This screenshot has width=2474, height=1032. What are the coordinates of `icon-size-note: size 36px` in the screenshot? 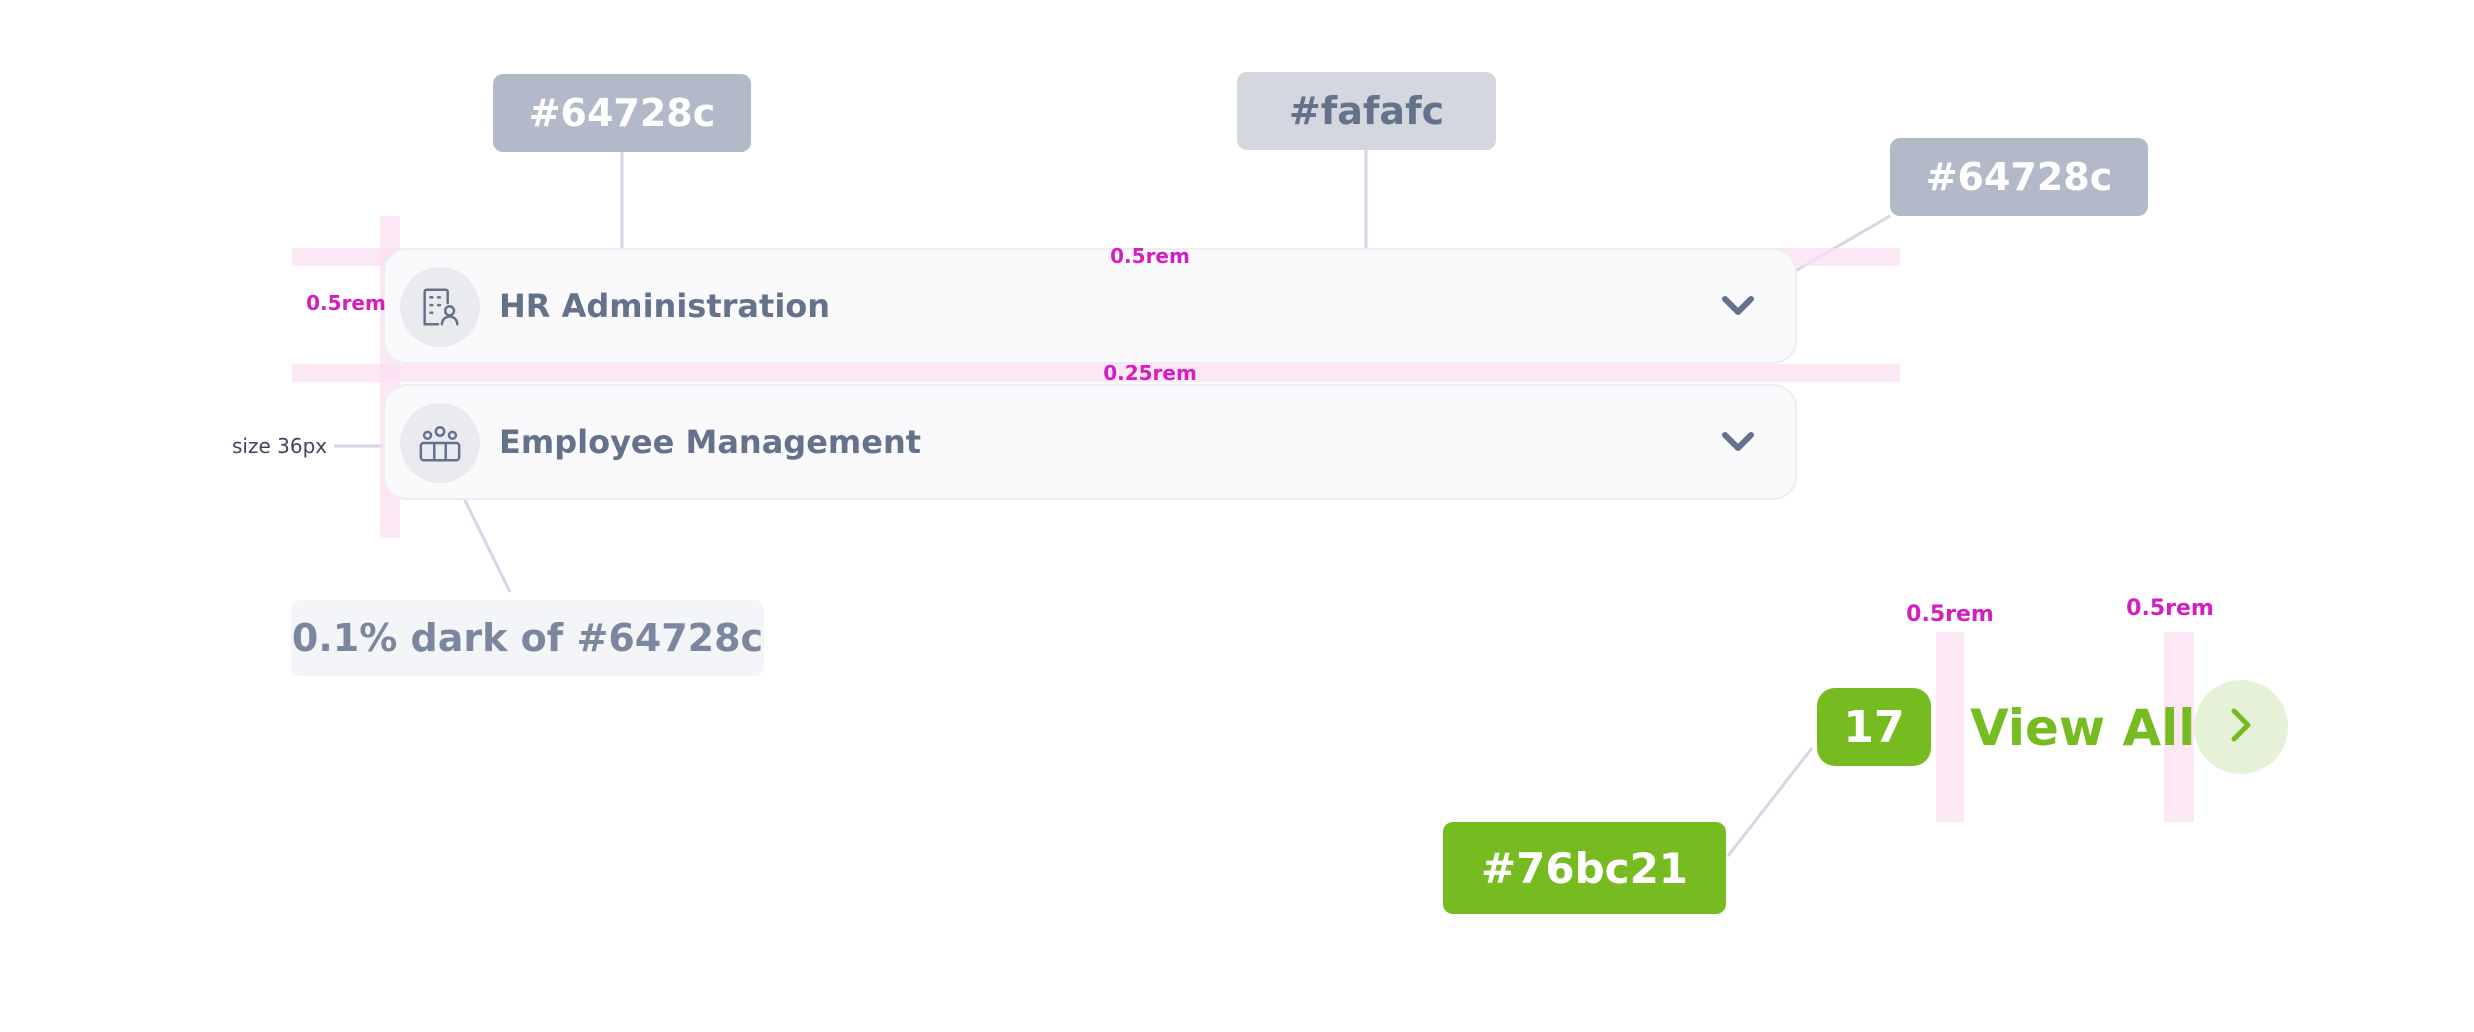 It's located at (280, 446).